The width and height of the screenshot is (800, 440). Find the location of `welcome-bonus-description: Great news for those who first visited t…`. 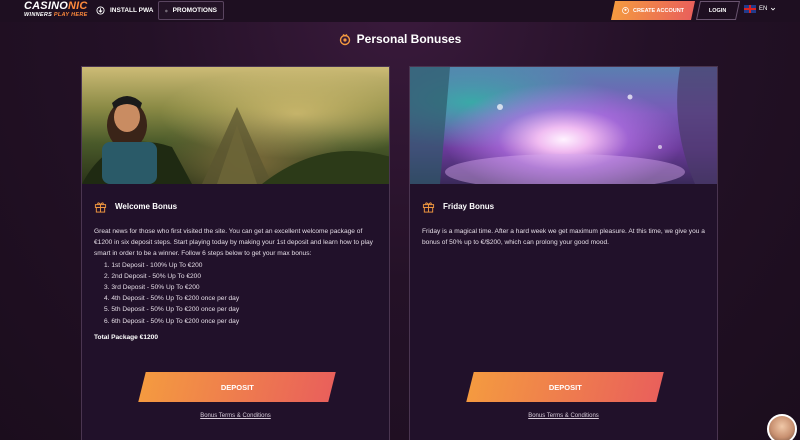

welcome-bonus-description: Great news for those who first visited t… is located at coordinates (237, 284).